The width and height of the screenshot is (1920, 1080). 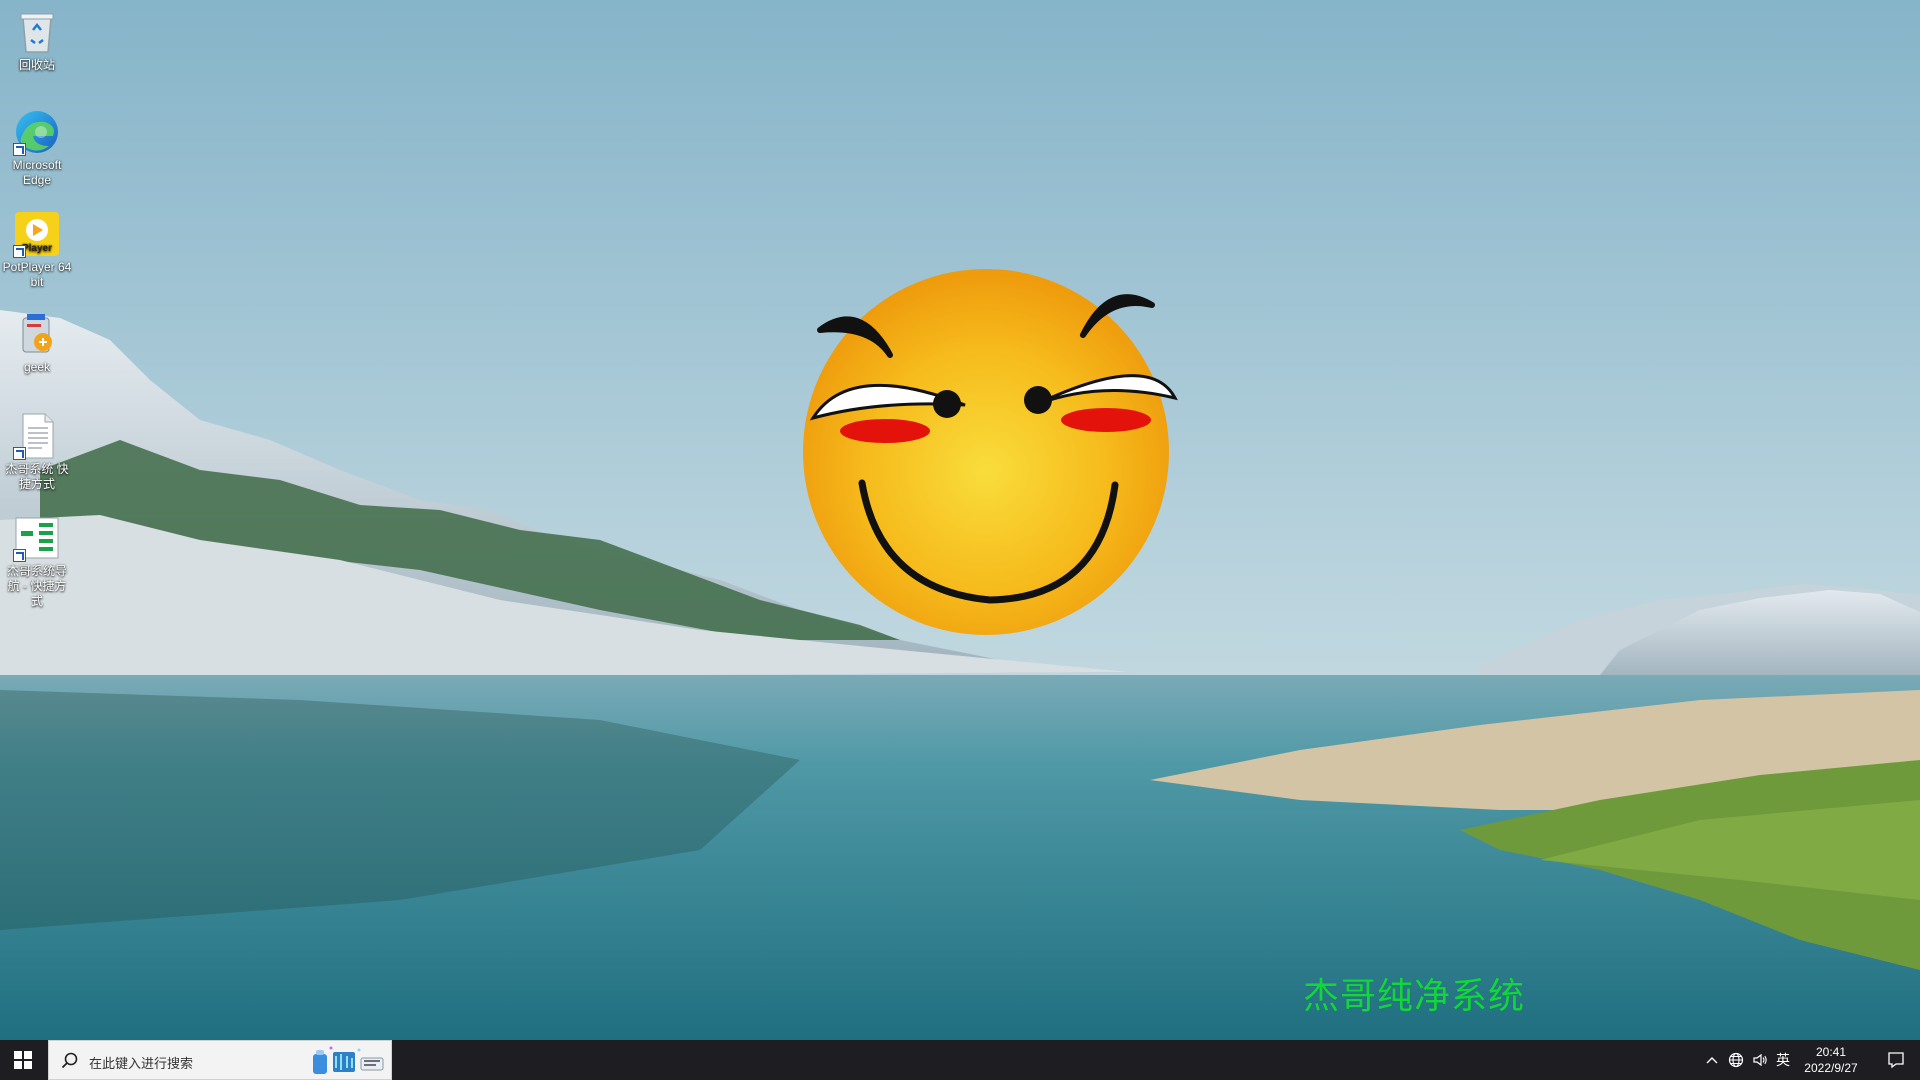 I want to click on desktop-icon-label: 回收站, so click(x=36, y=65).